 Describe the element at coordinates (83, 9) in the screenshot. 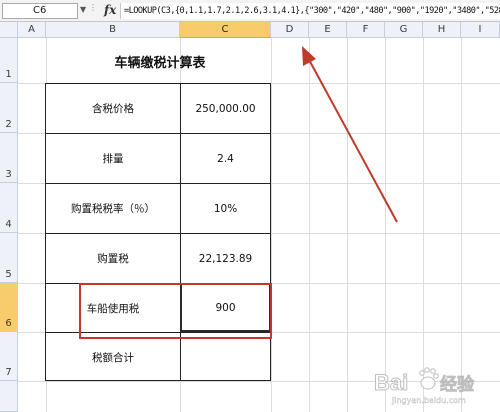

I see `name-box-dropdown-icon: ▼` at that location.